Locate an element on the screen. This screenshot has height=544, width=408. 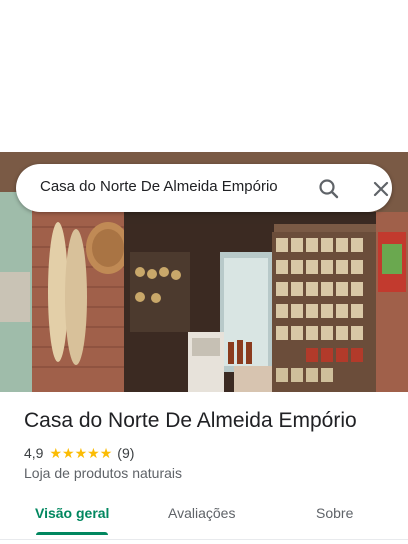
tab-reviews: Avaliações is located at coordinates (201, 513).